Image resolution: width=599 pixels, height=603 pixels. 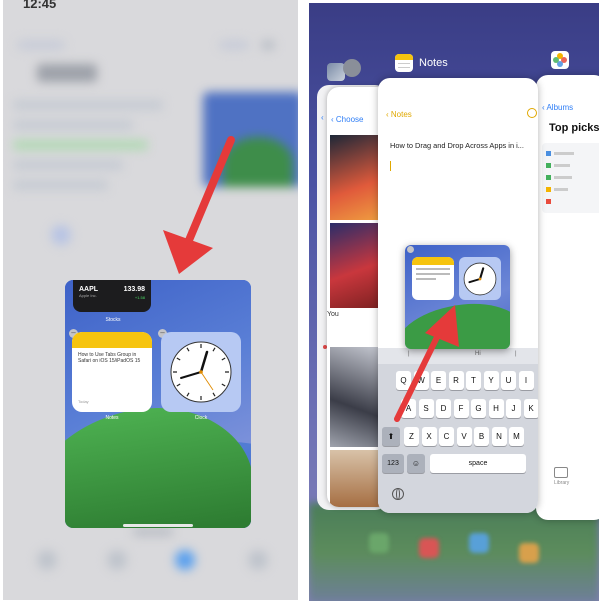 What do you see at coordinates (139, 297) in the screenshot?
I see `stock-change: +1.58` at bounding box center [139, 297].